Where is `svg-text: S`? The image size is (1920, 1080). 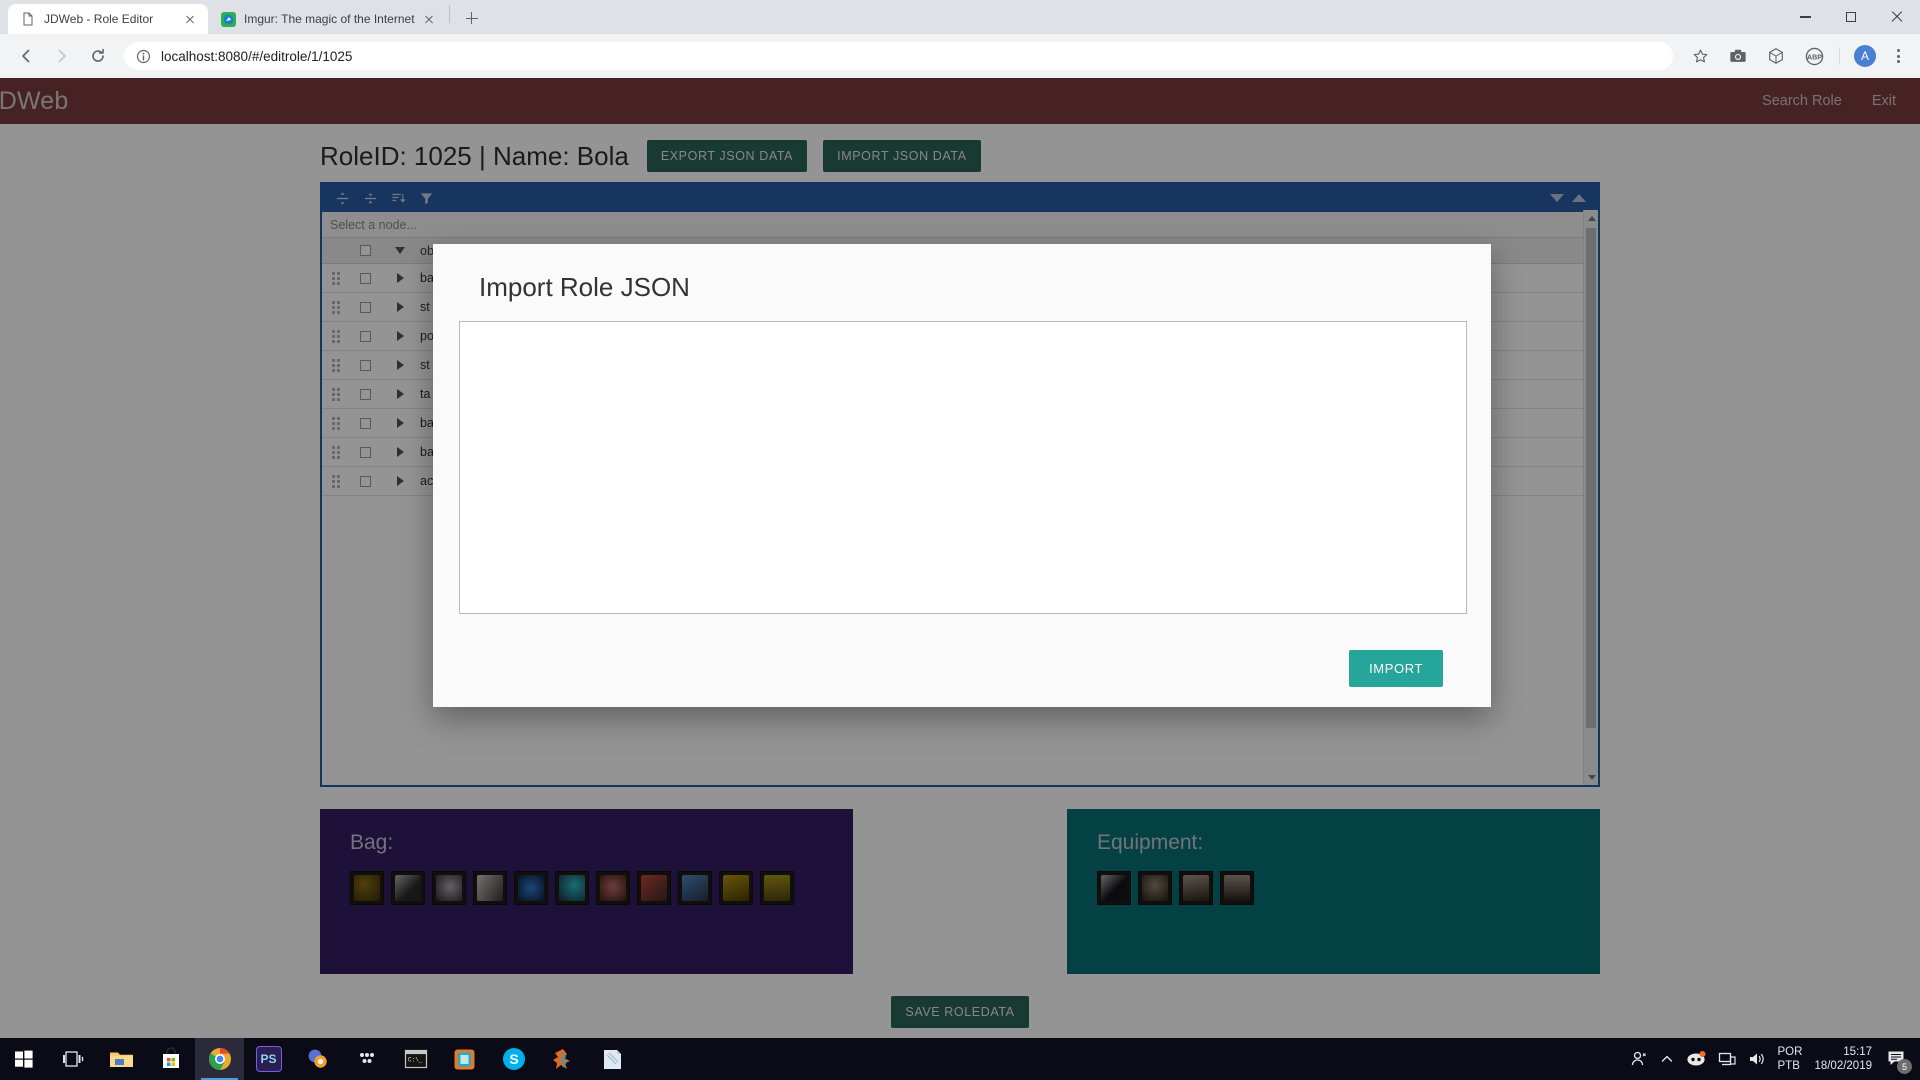
svg-text: S is located at coordinates (513, 1059).